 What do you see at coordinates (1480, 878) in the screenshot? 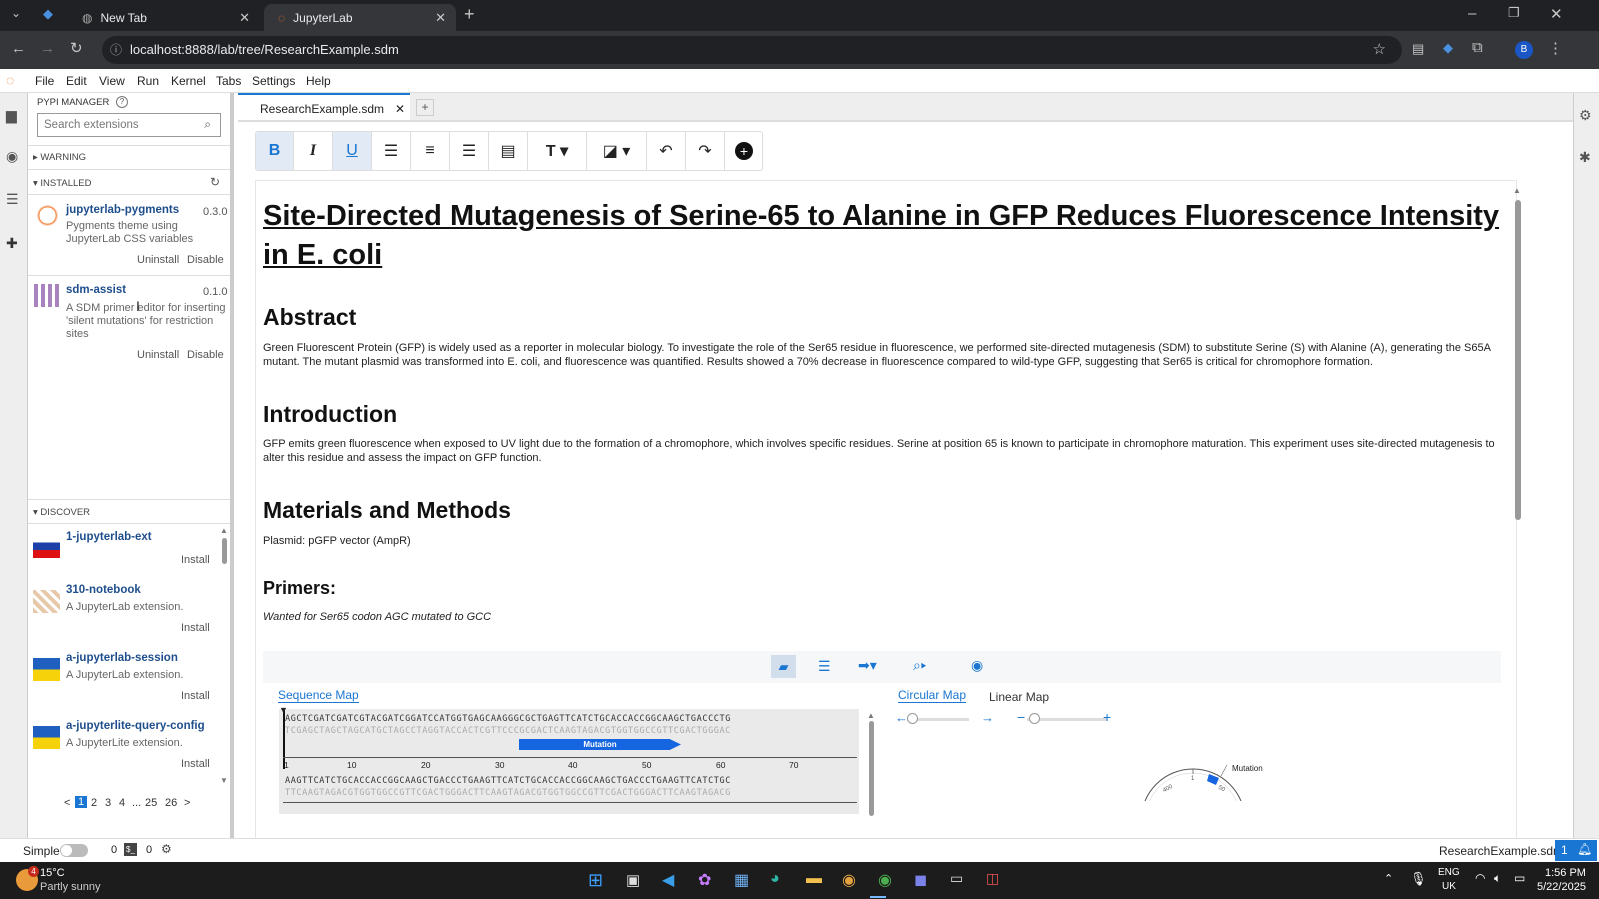
I see `wifi-icon: ◠` at bounding box center [1480, 878].